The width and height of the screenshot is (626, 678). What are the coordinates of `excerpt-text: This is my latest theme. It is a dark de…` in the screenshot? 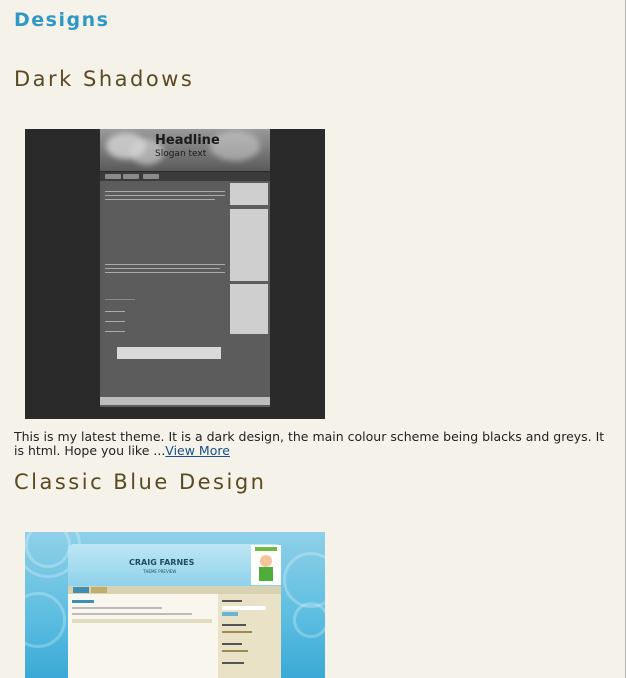 It's located at (309, 443).